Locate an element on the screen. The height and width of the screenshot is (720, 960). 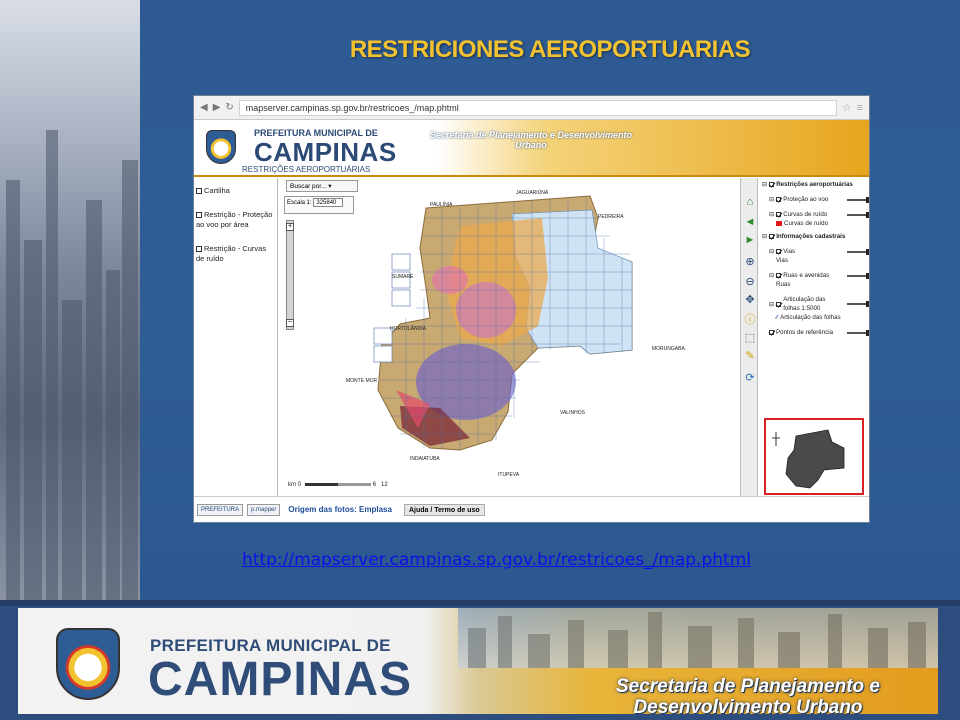
footer-secretariat-line2: Desenvolvimento Urbano is located at coordinates (748, 705).